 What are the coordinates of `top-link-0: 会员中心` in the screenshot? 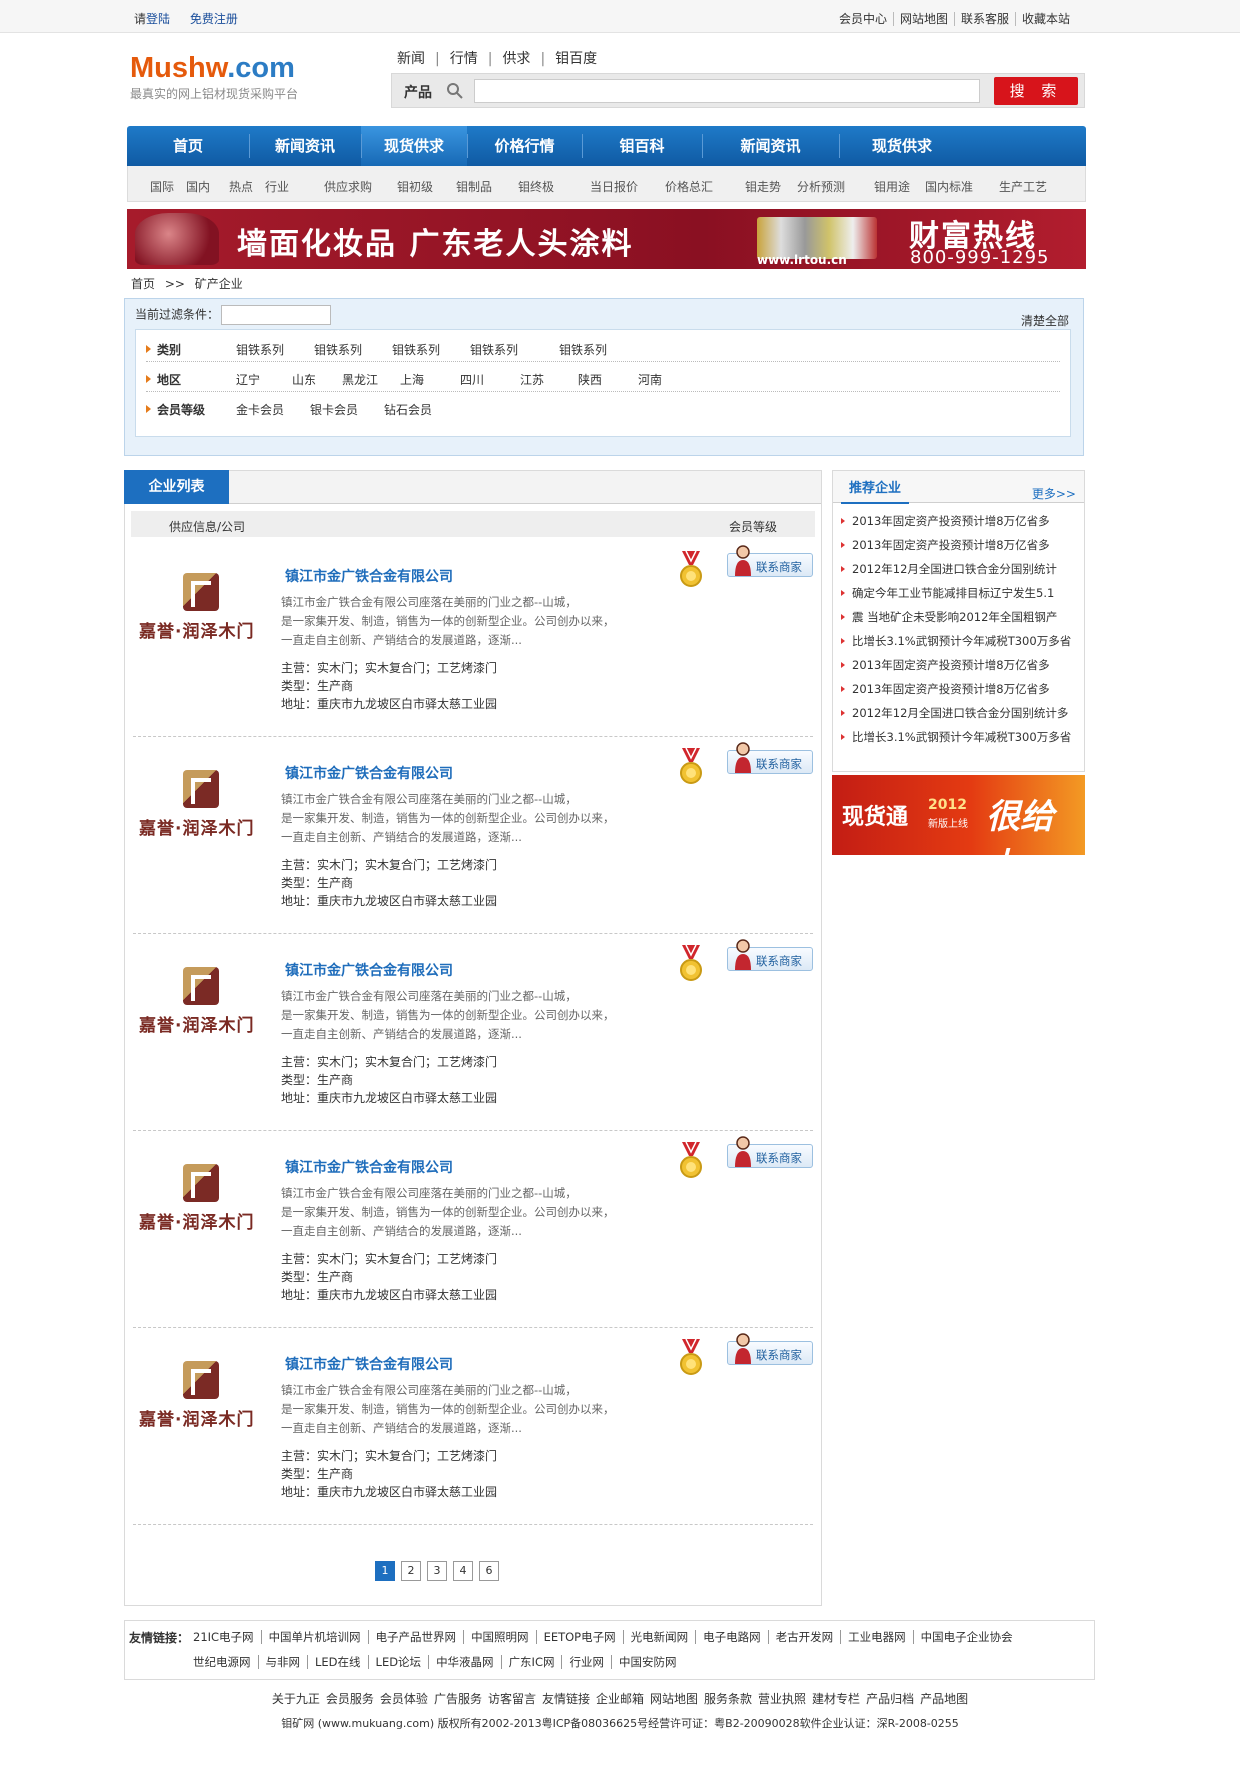 It's located at (863, 19).